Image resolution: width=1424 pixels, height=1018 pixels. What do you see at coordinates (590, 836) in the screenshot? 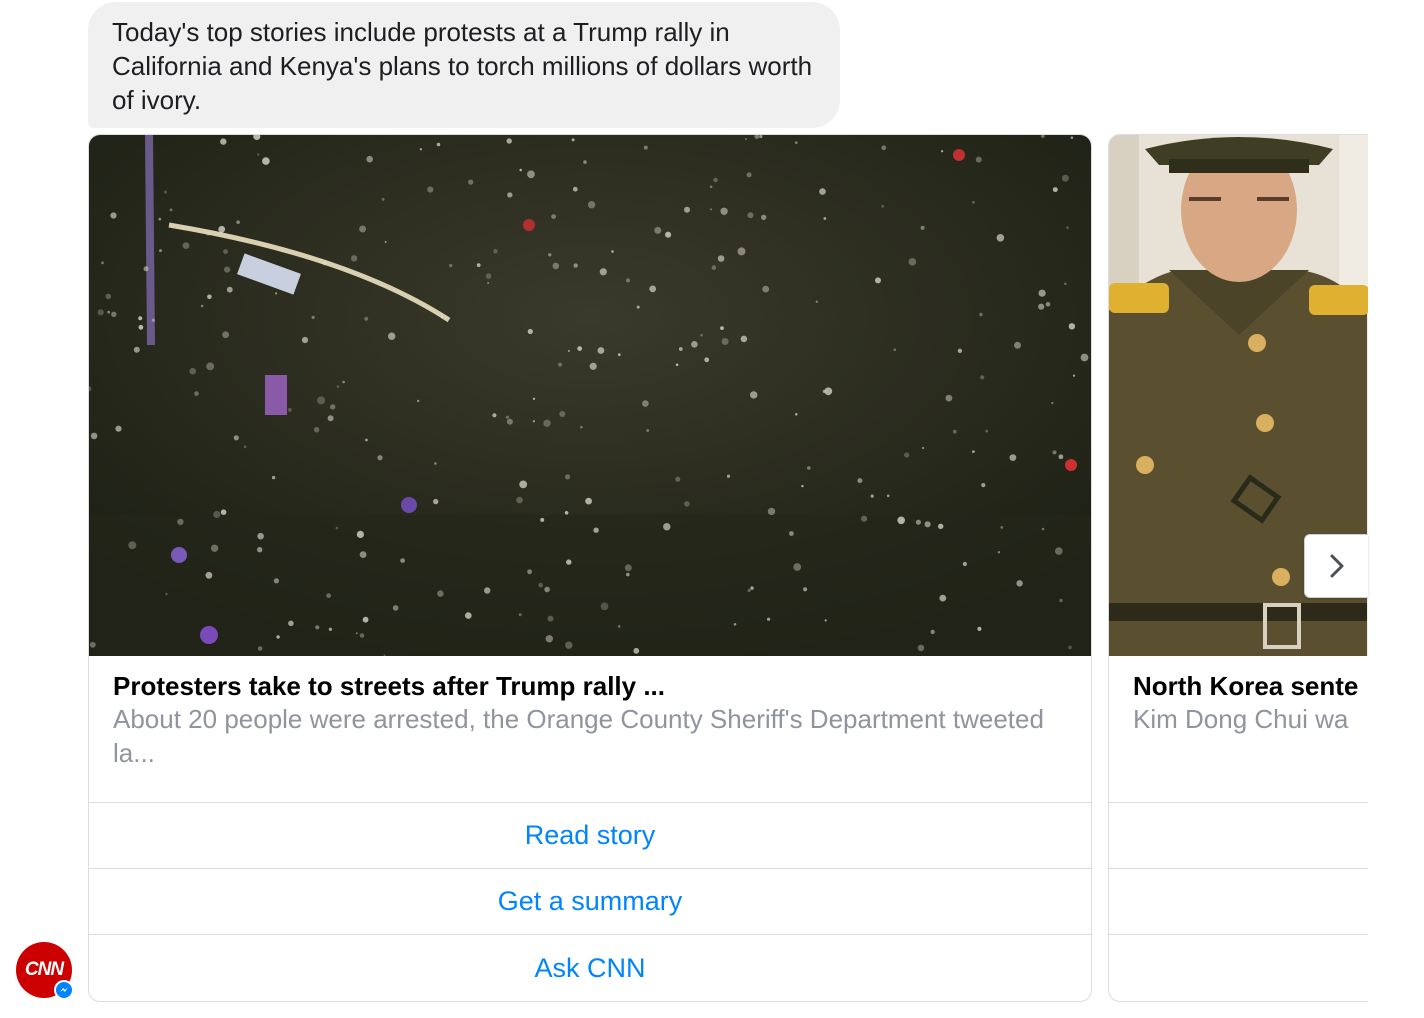
I see `read-story-button: Read story` at bounding box center [590, 836].